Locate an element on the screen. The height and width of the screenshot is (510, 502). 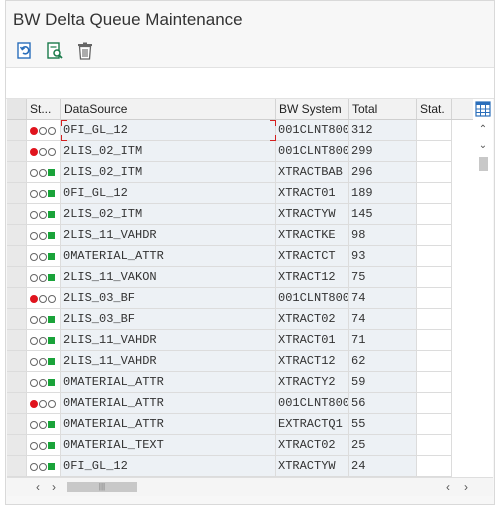
scroll-left-button: ‹ is located at coordinates (38, 487).